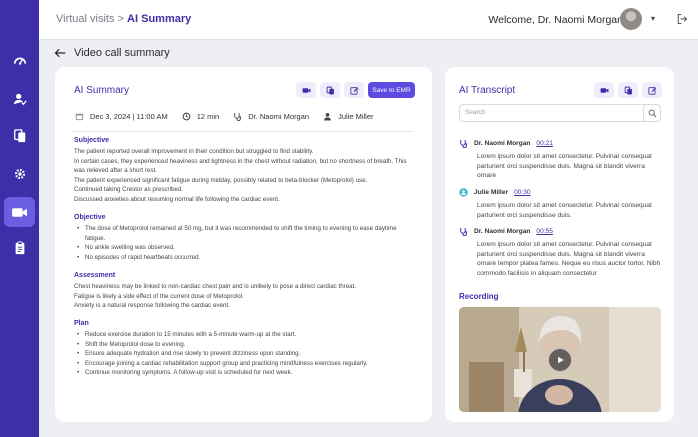  I want to click on page-header: Video call summary, so click(112, 53).